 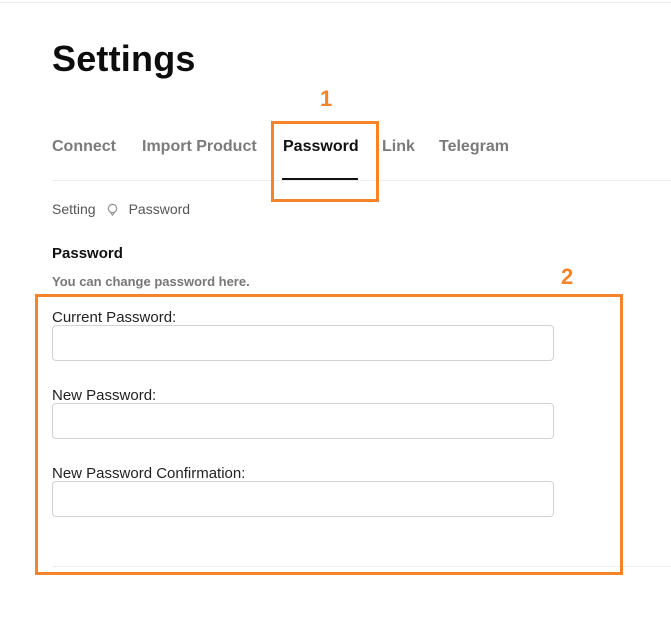 I want to click on tab-import-product: Import Product, so click(x=199, y=147).